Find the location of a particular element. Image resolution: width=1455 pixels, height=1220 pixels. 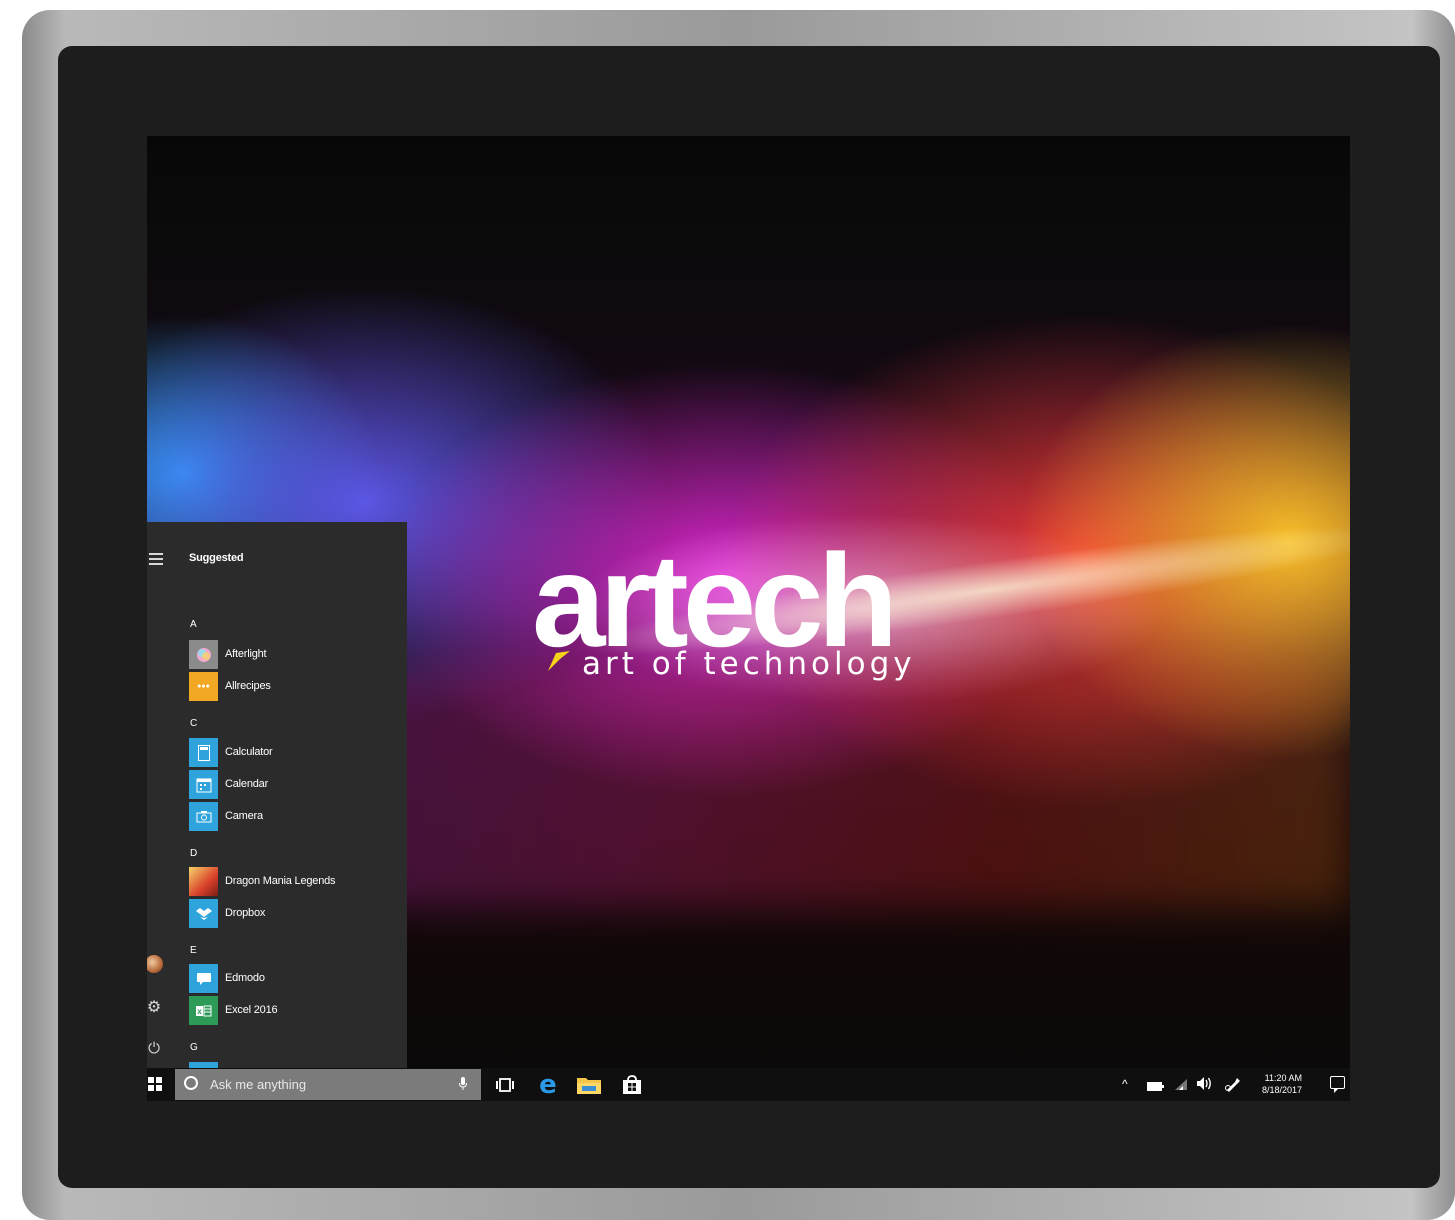

taskbar: Ask me anything e ^ 11:20 AM 8/18/2017 is located at coordinates (748, 1084).